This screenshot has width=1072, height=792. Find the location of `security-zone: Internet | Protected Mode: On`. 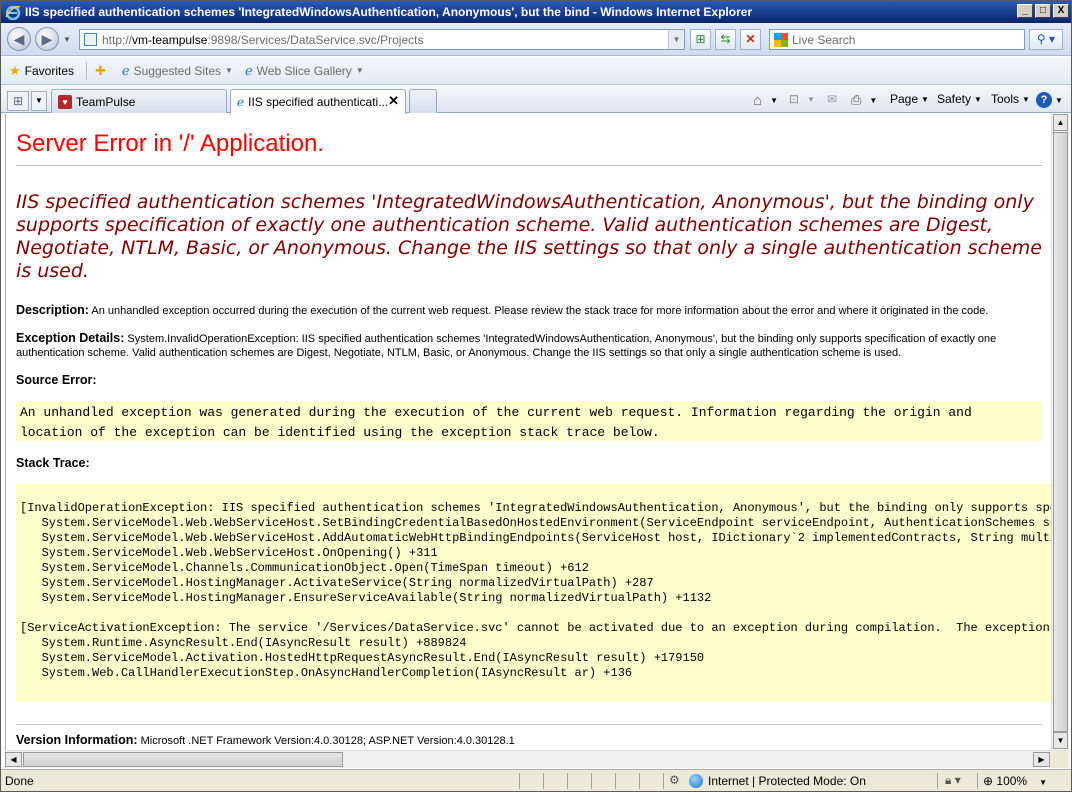

security-zone: Internet | Protected Mode: On is located at coordinates (777, 781).